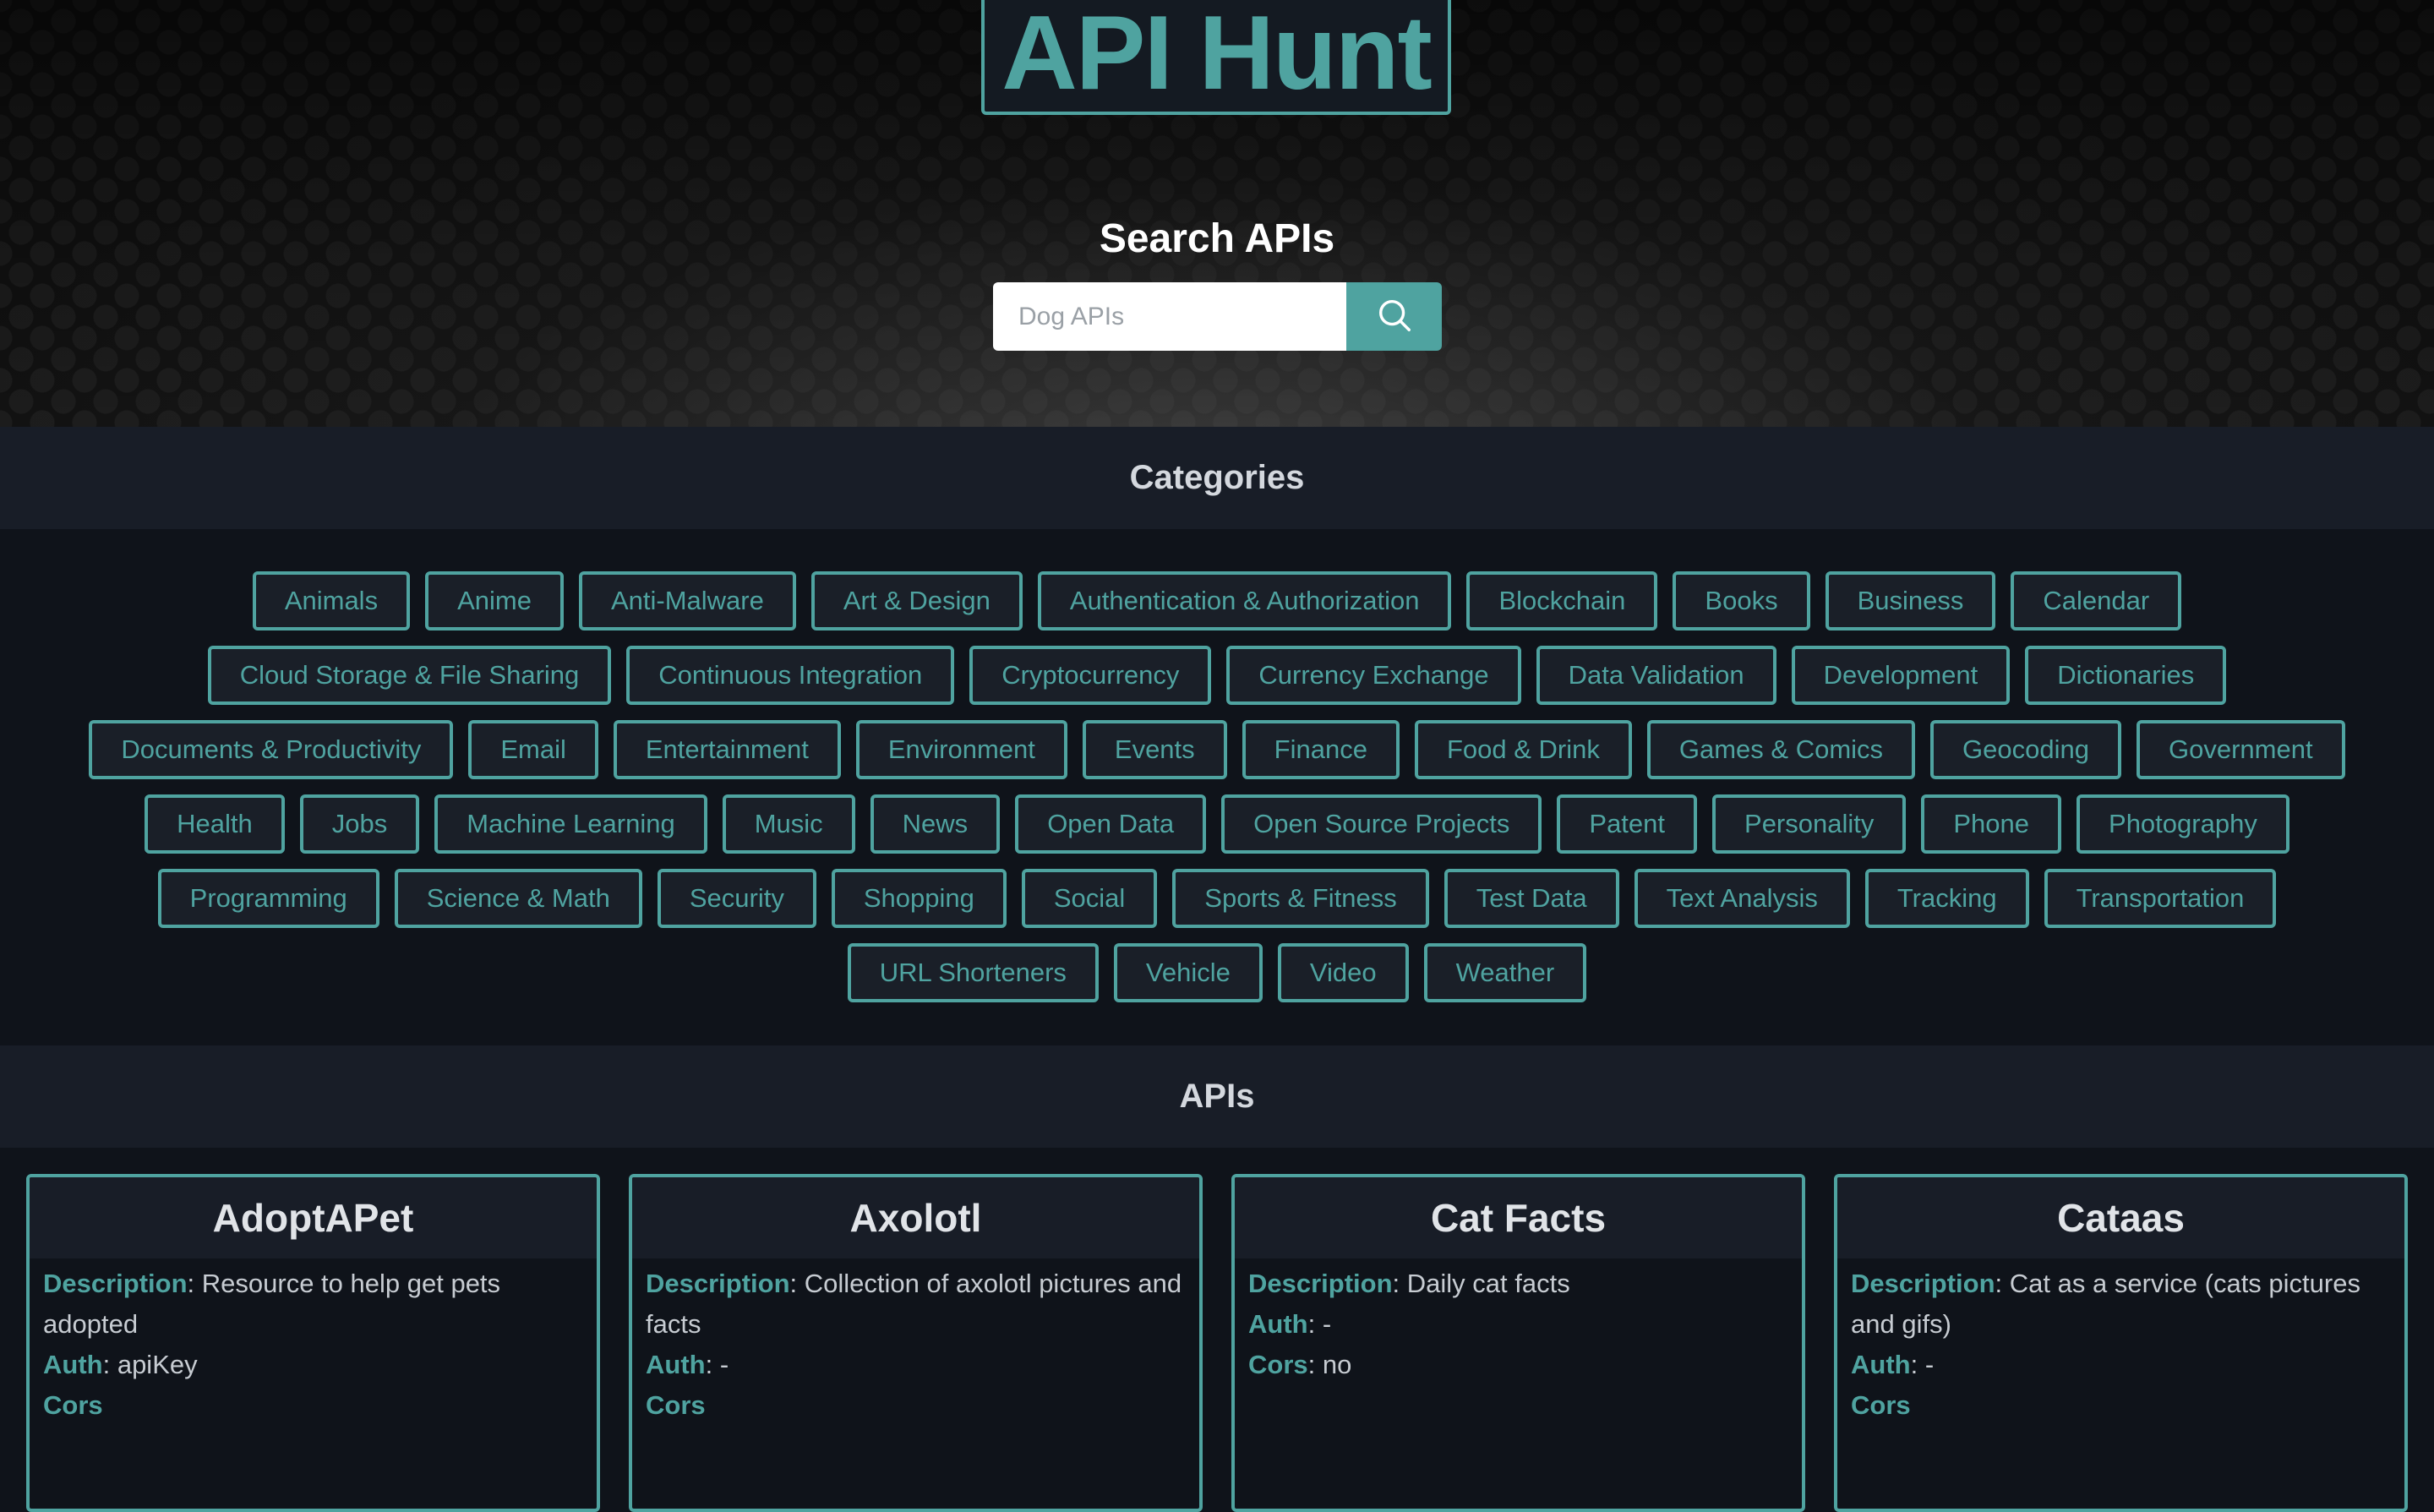 Image resolution: width=2434 pixels, height=1512 pixels. What do you see at coordinates (973, 972) in the screenshot?
I see `category-chip: URL Shorteners` at bounding box center [973, 972].